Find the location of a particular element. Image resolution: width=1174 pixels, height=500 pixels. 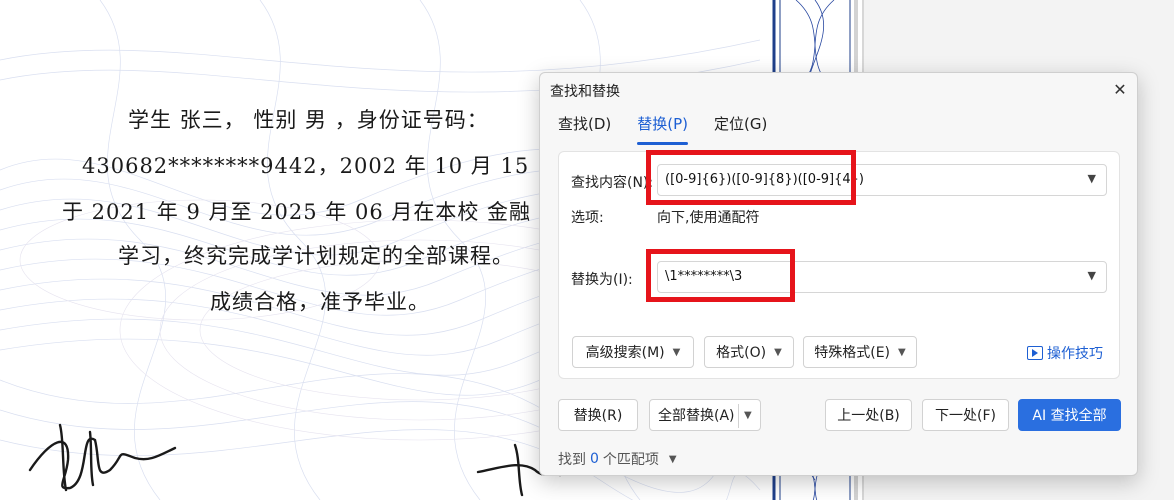

tips-link: 操作技巧 is located at coordinates (1065, 353).